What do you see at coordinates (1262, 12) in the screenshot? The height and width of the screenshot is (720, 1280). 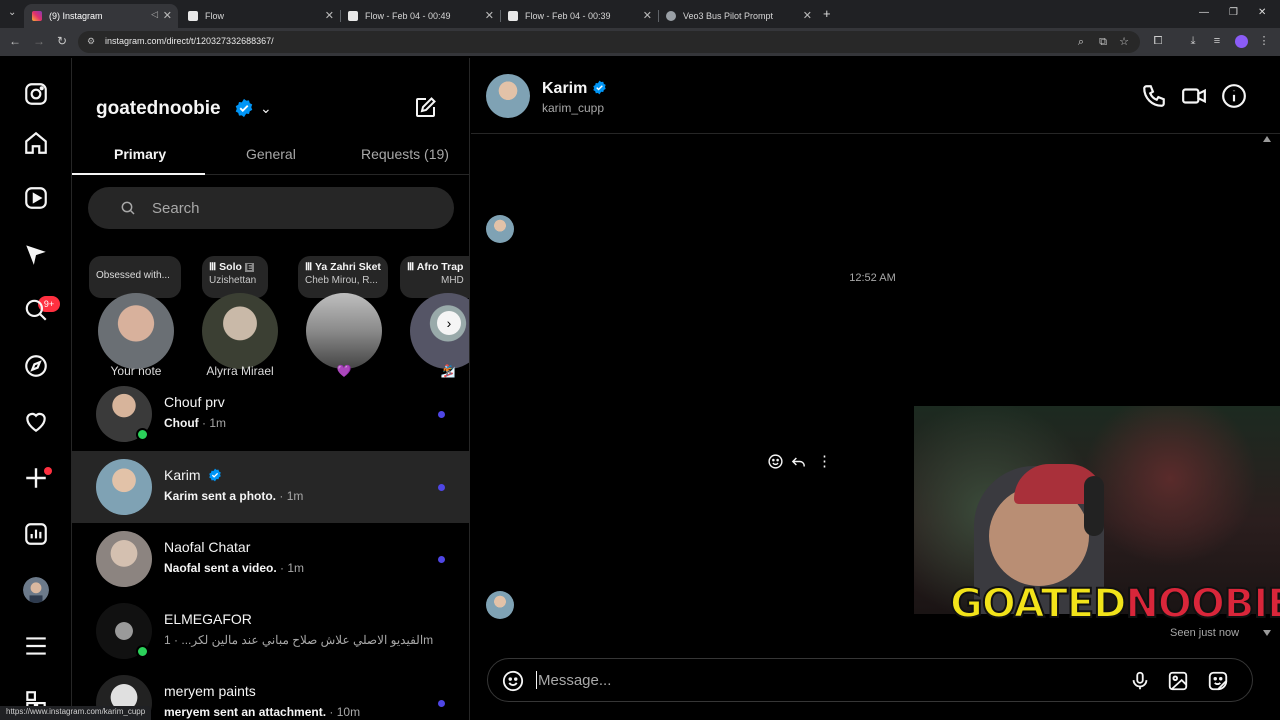 I see `close-window-icon: ✕` at bounding box center [1262, 12].